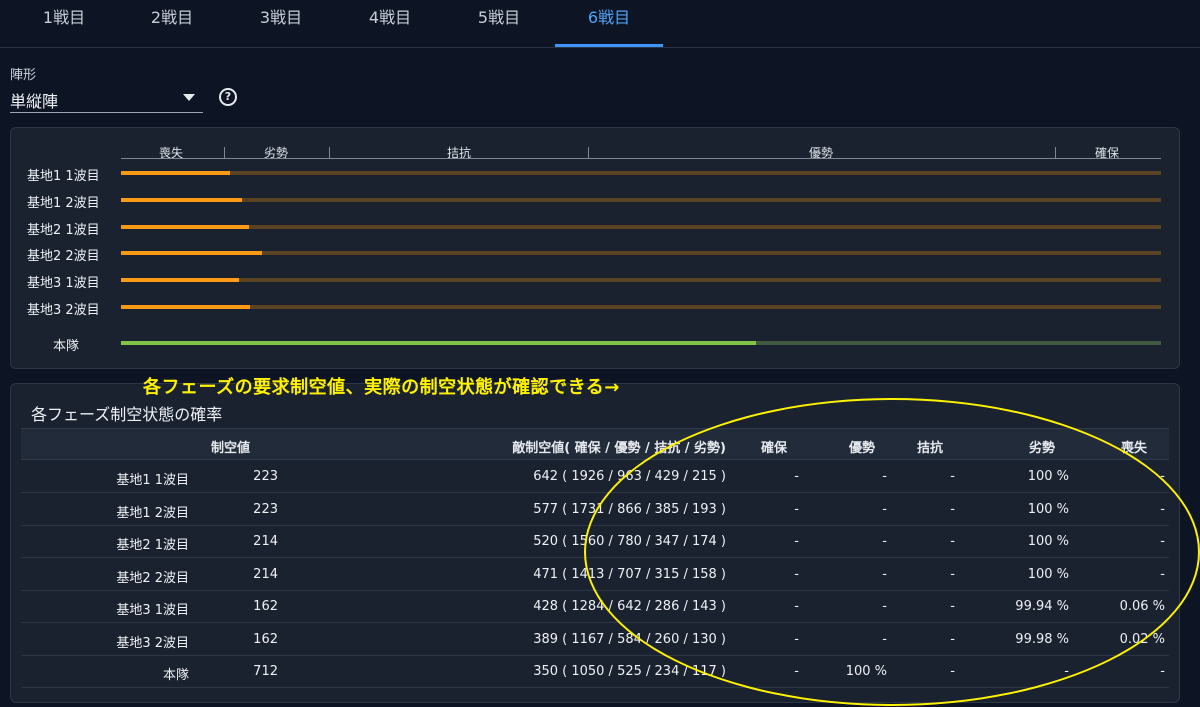  Describe the element at coordinates (152, 545) in the screenshot. I see `row-label: 基地2 1波目` at that location.